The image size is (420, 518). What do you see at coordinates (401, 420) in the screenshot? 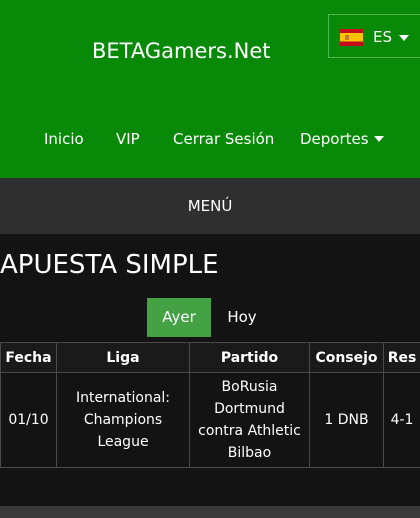
I see `cell-res: 4-1` at bounding box center [401, 420].